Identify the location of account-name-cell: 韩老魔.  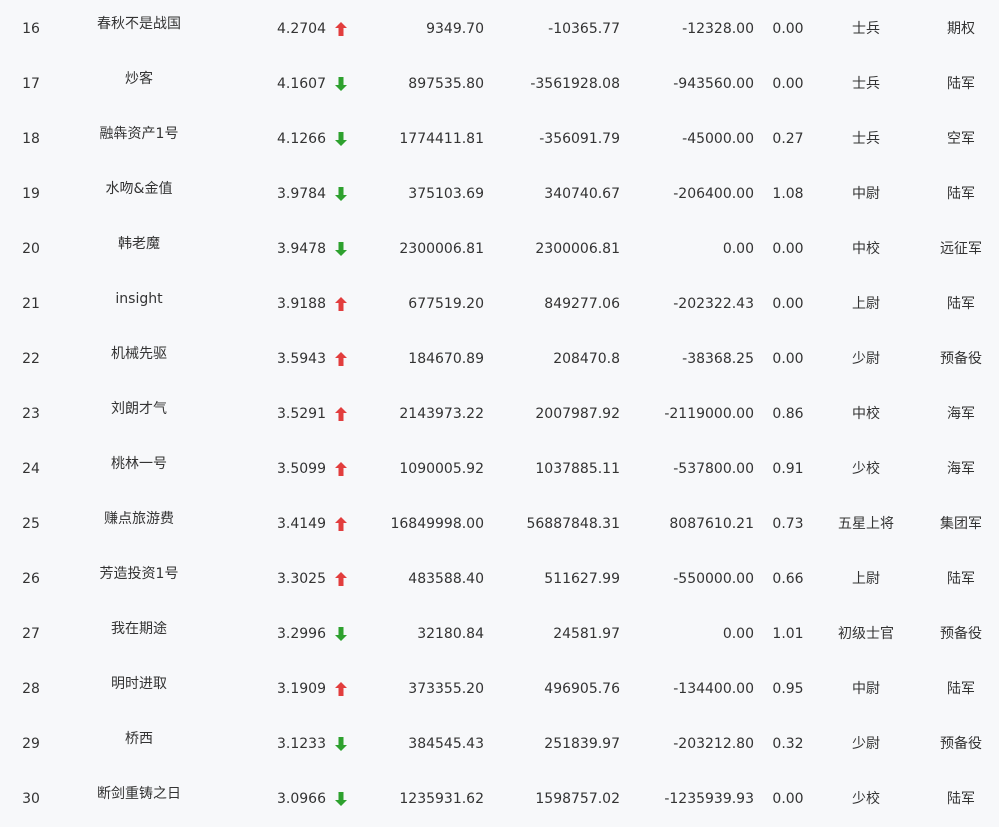
(139, 244).